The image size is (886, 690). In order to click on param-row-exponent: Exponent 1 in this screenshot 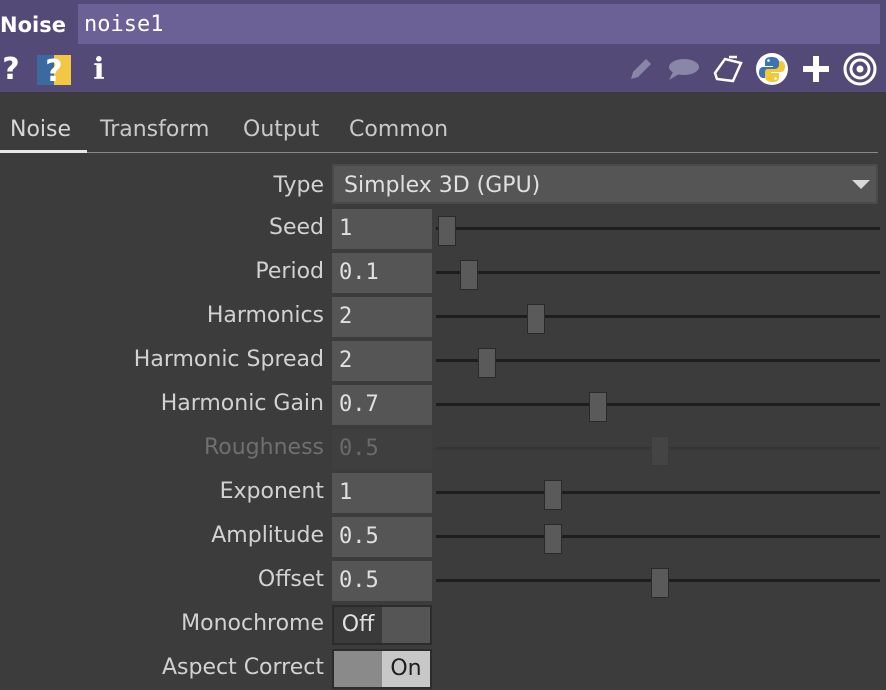, I will do `click(443, 492)`.